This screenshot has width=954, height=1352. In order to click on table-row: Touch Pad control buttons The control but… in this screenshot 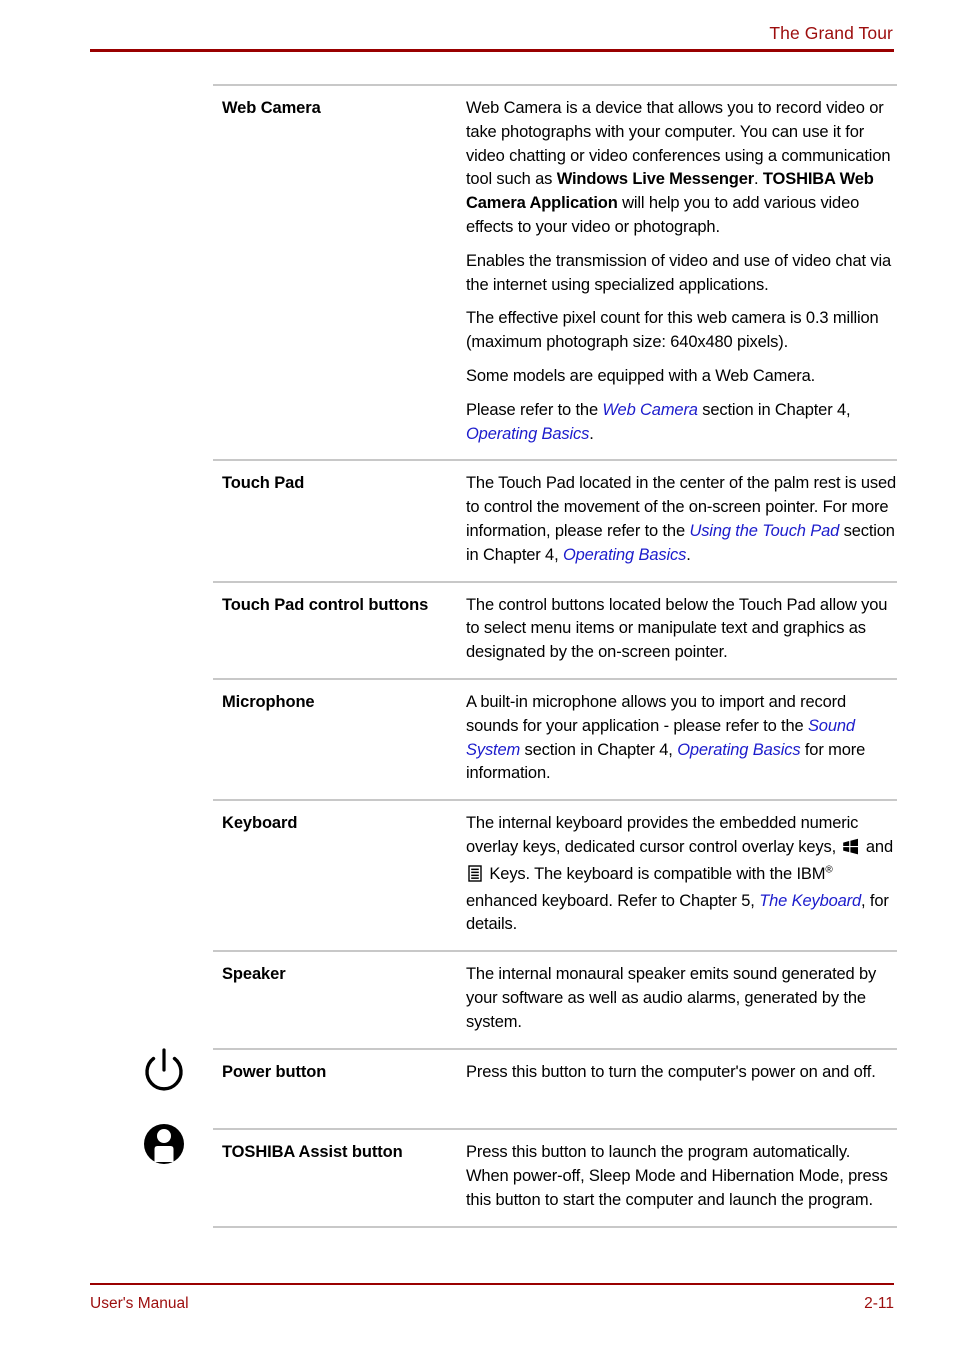, I will do `click(555, 629)`.